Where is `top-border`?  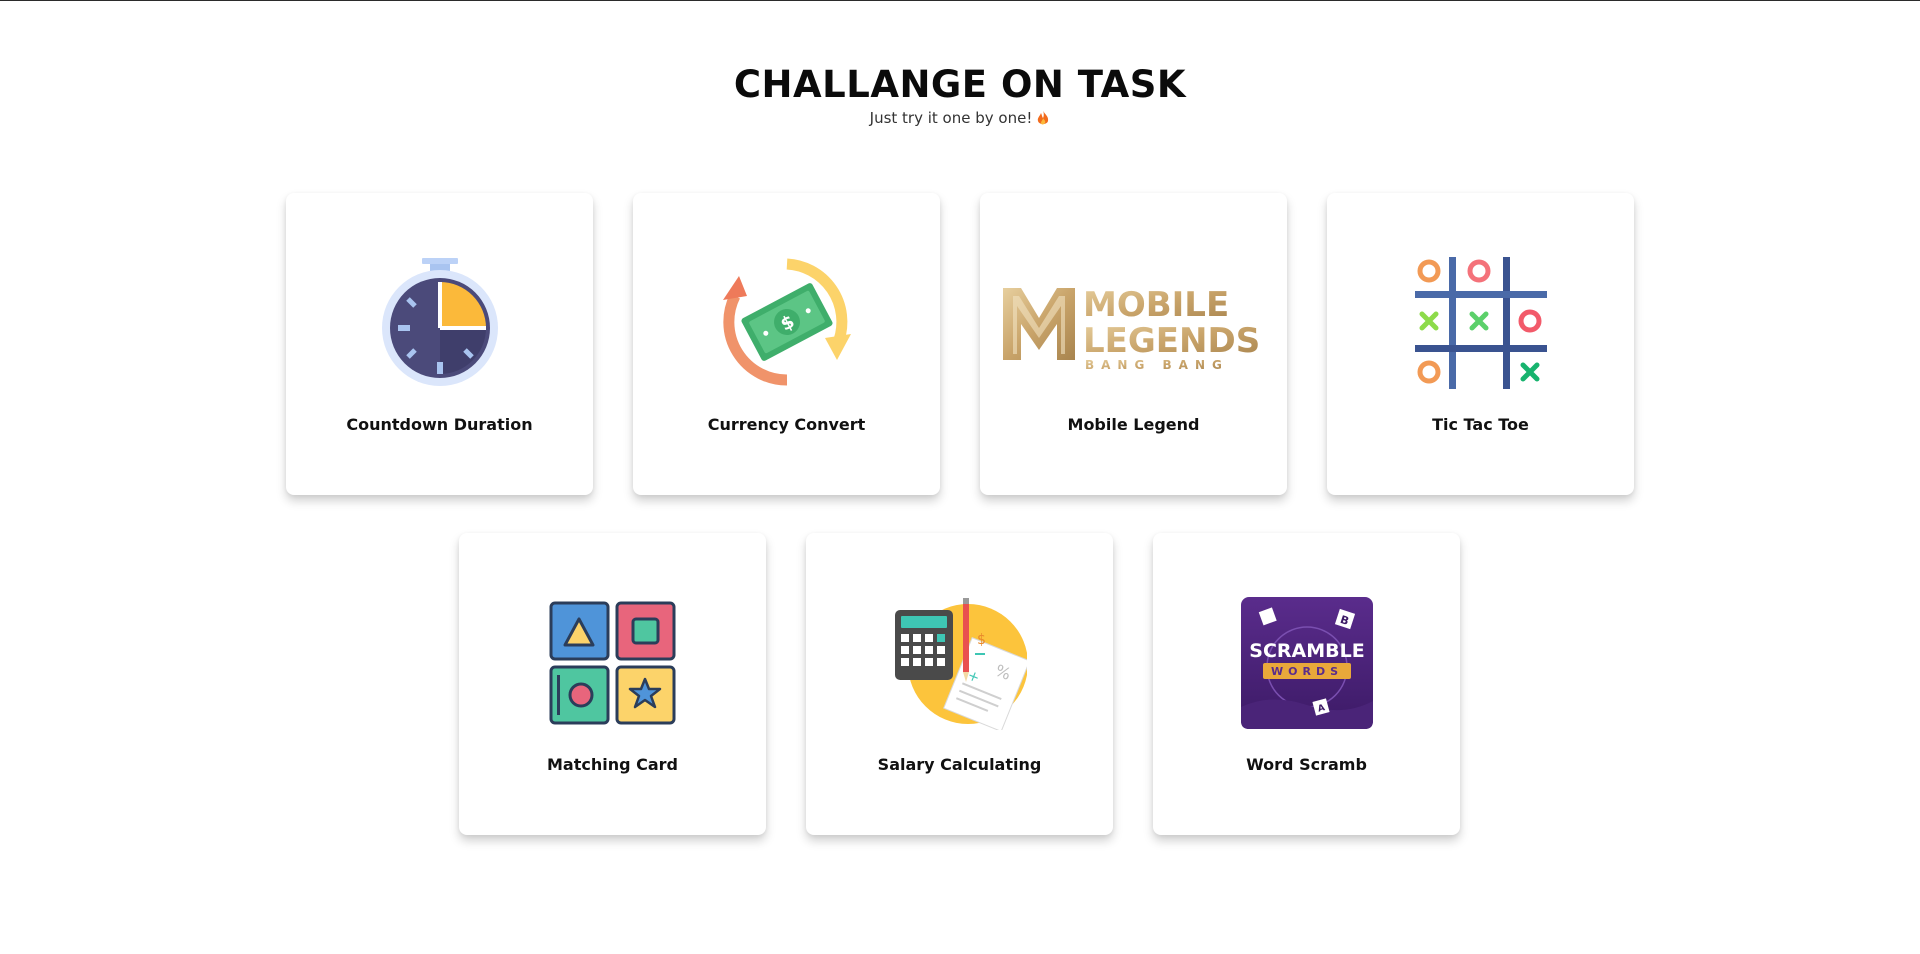 top-border is located at coordinates (960, 0).